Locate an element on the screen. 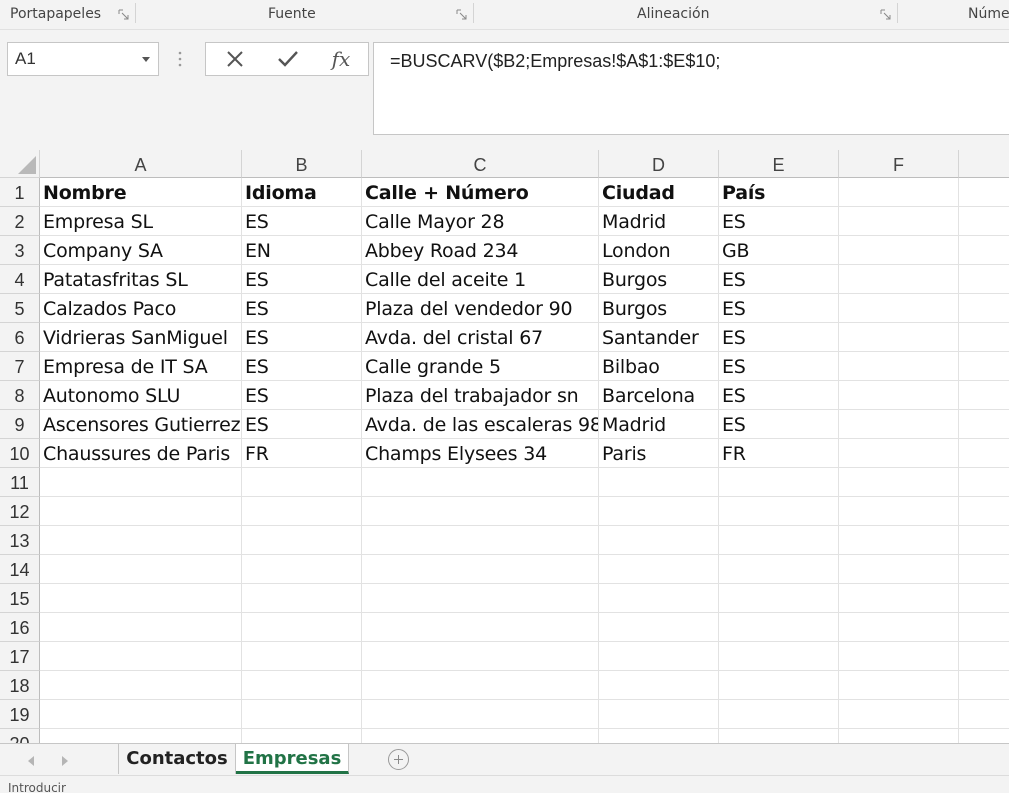 Image resolution: width=1009 pixels, height=793 pixels. cell-b6: ES is located at coordinates (302, 337).